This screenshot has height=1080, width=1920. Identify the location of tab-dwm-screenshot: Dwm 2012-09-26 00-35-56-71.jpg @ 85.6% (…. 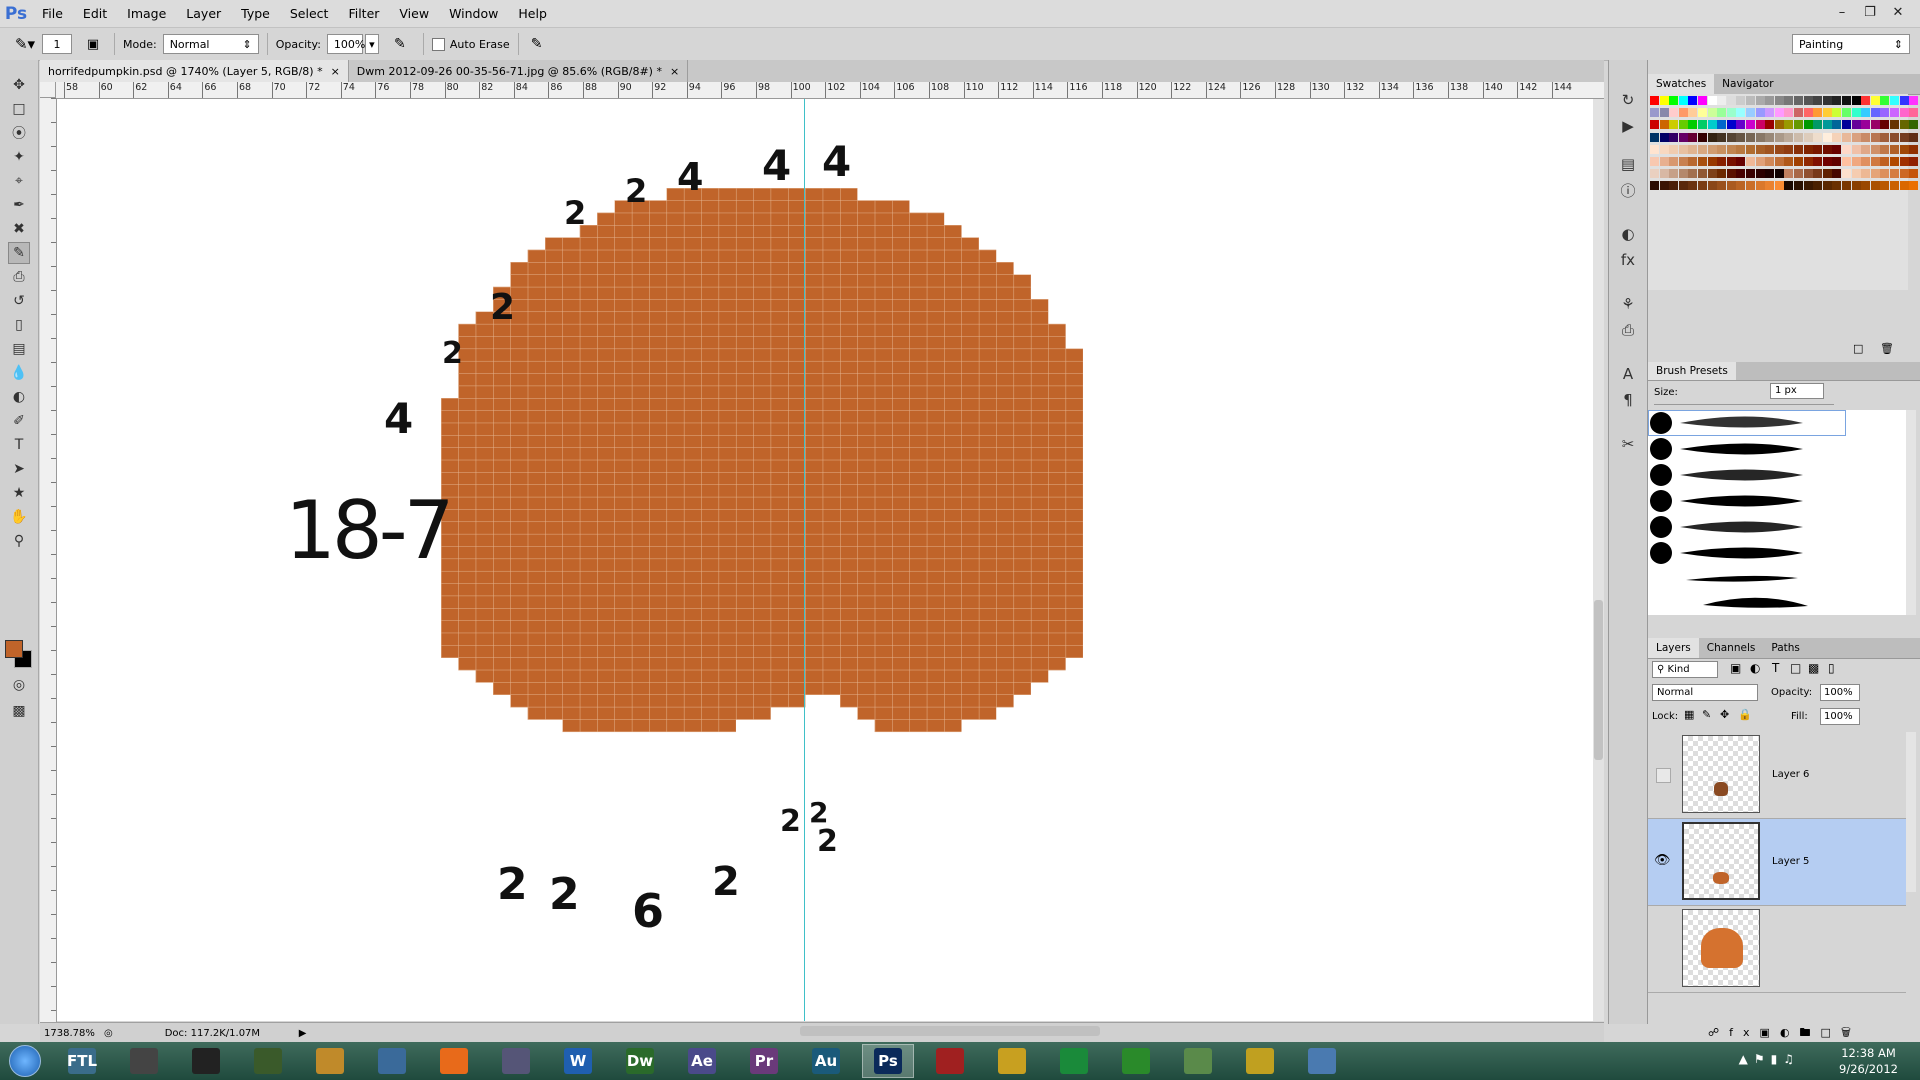
(519, 71).